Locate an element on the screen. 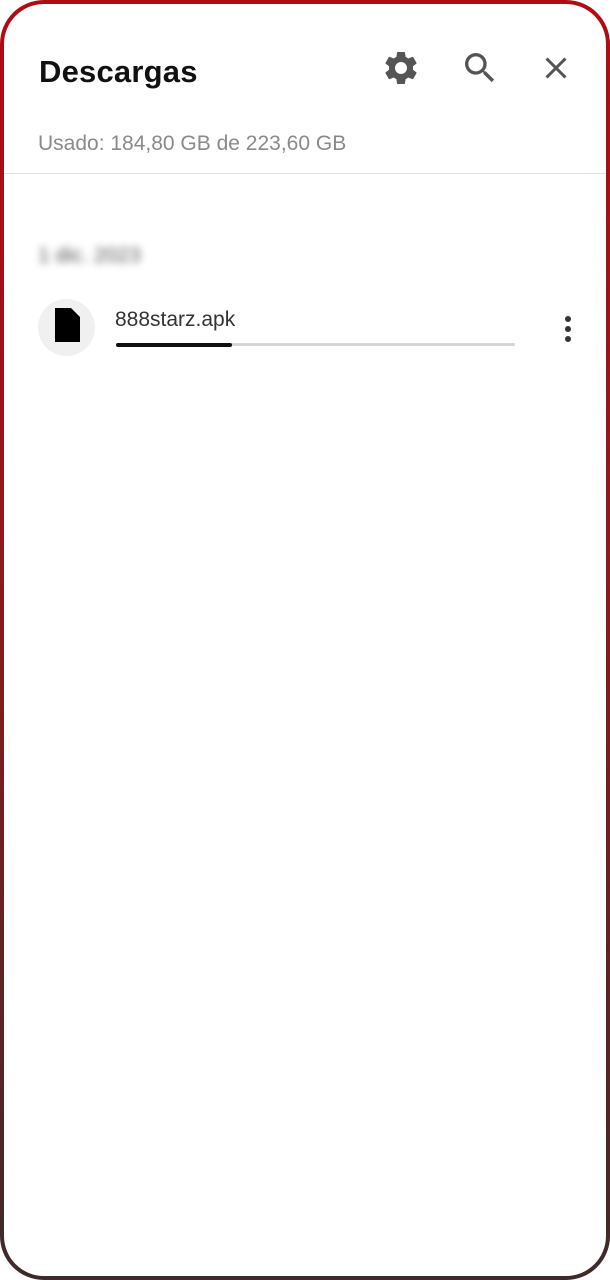 The width and height of the screenshot is (610, 1280). download-progress-bar is located at coordinates (315, 344).